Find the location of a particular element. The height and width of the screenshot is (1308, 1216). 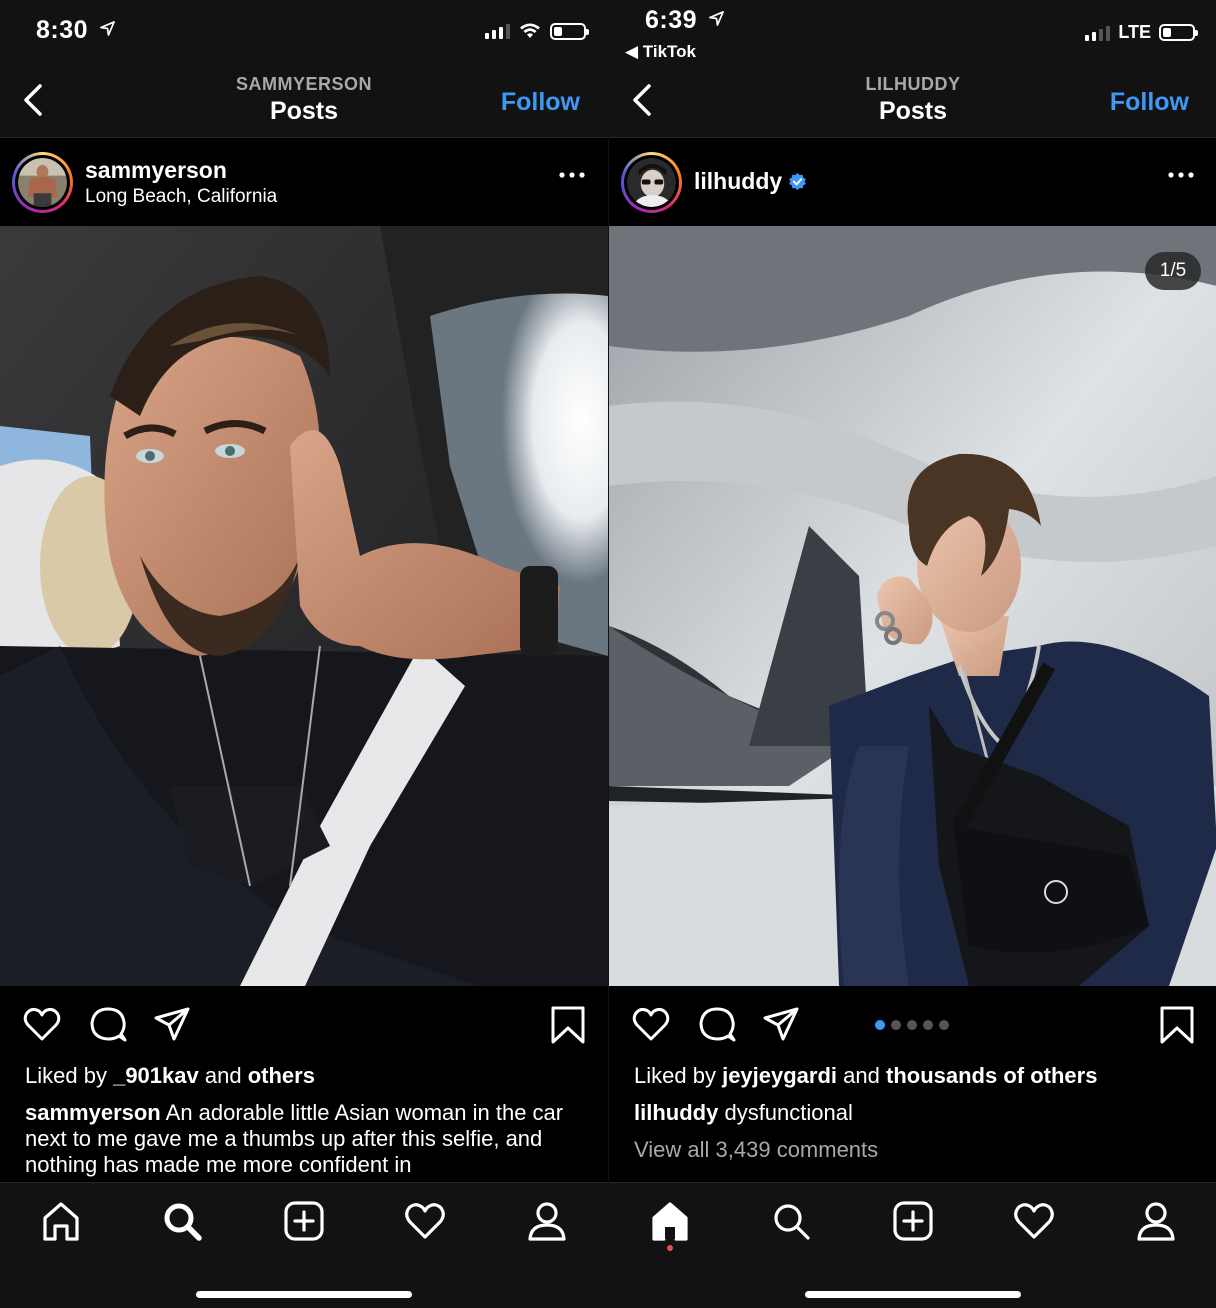

post-caption: lilhuddy dysfunctional is located at coordinates (743, 1113).